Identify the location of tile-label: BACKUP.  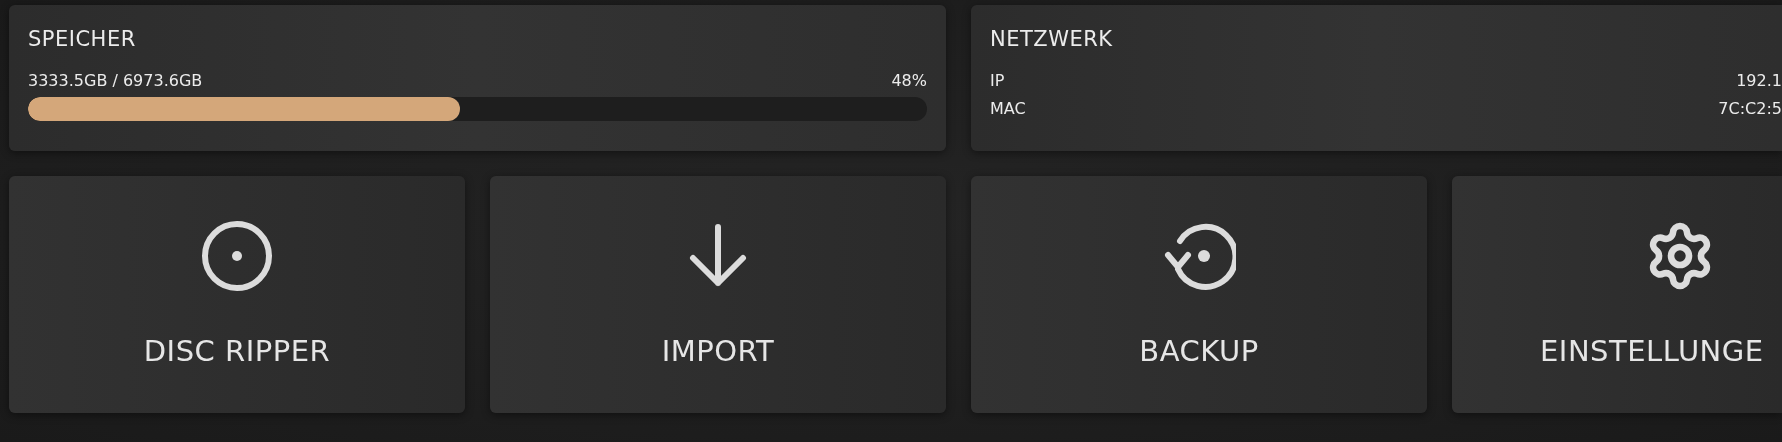
(1199, 351).